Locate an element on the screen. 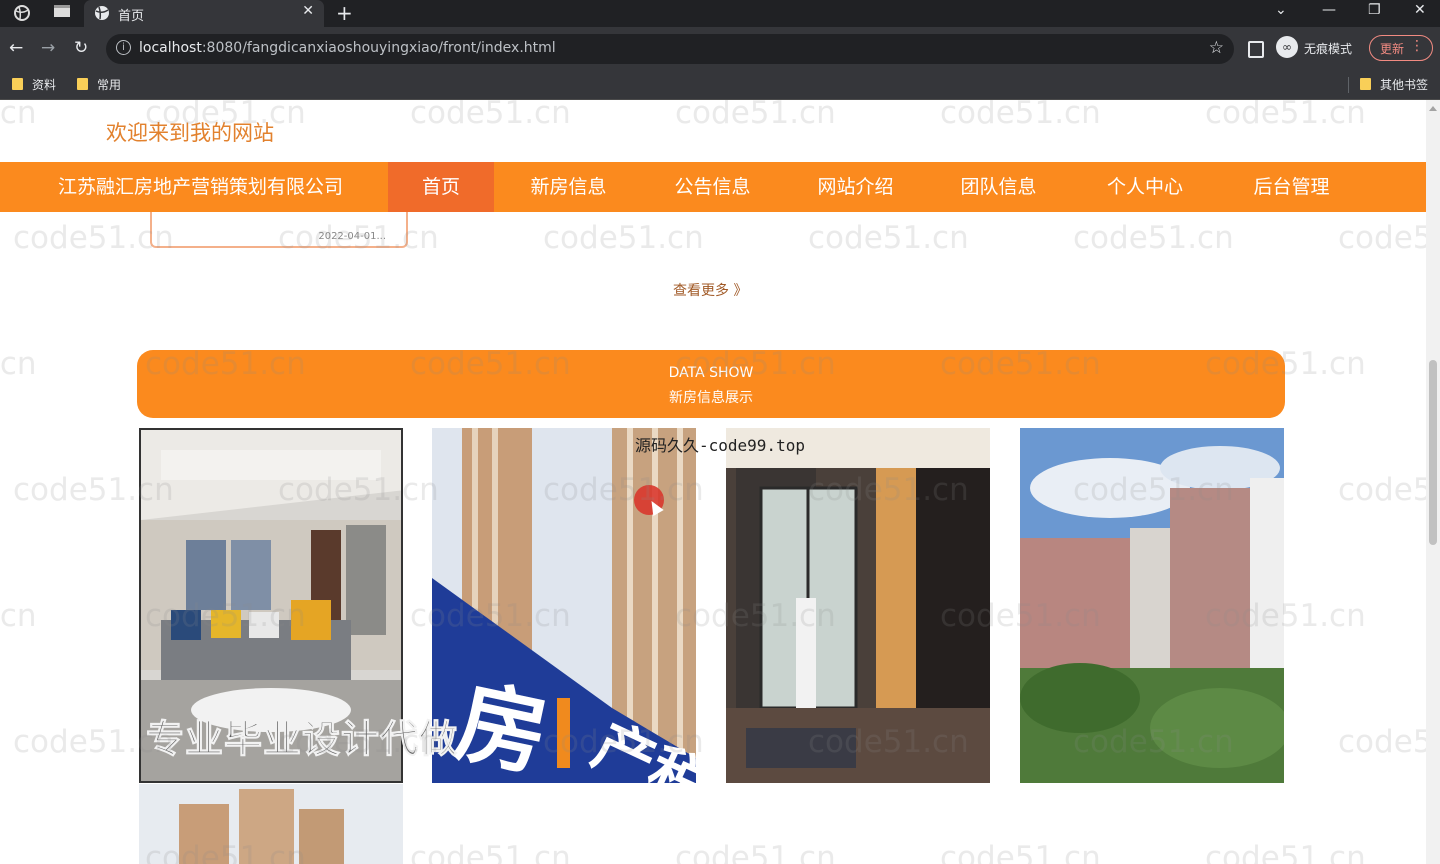 The width and height of the screenshot is (1440, 864). residential-blocks-image is located at coordinates (1152, 605).